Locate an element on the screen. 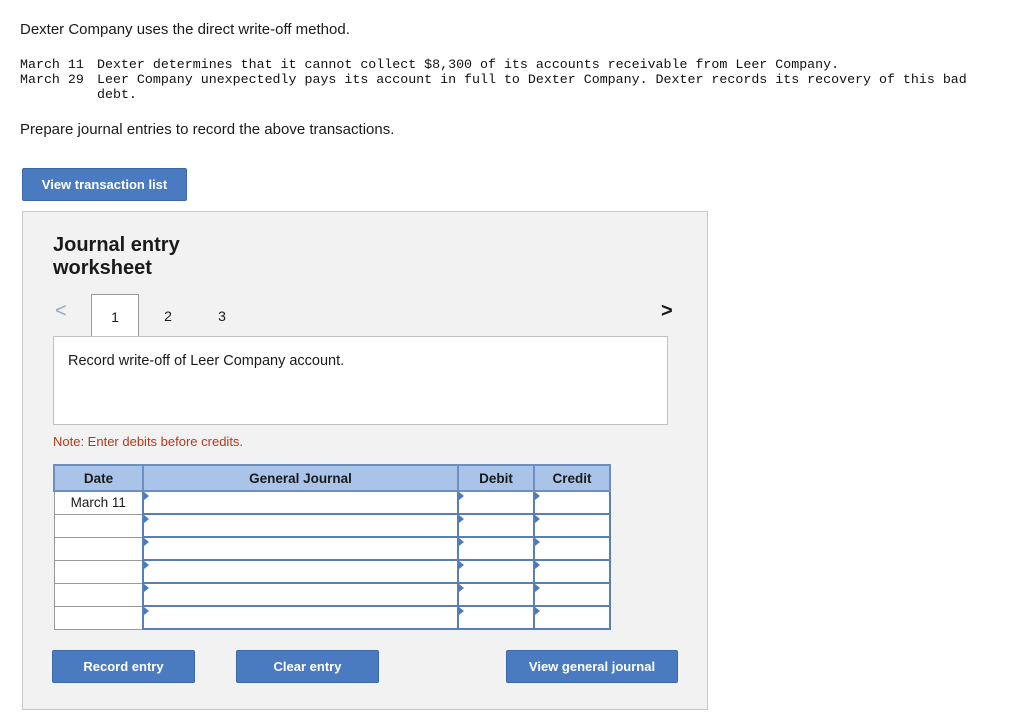 This screenshot has height=727, width=1024. chevron-right-icon: > is located at coordinates (667, 311).